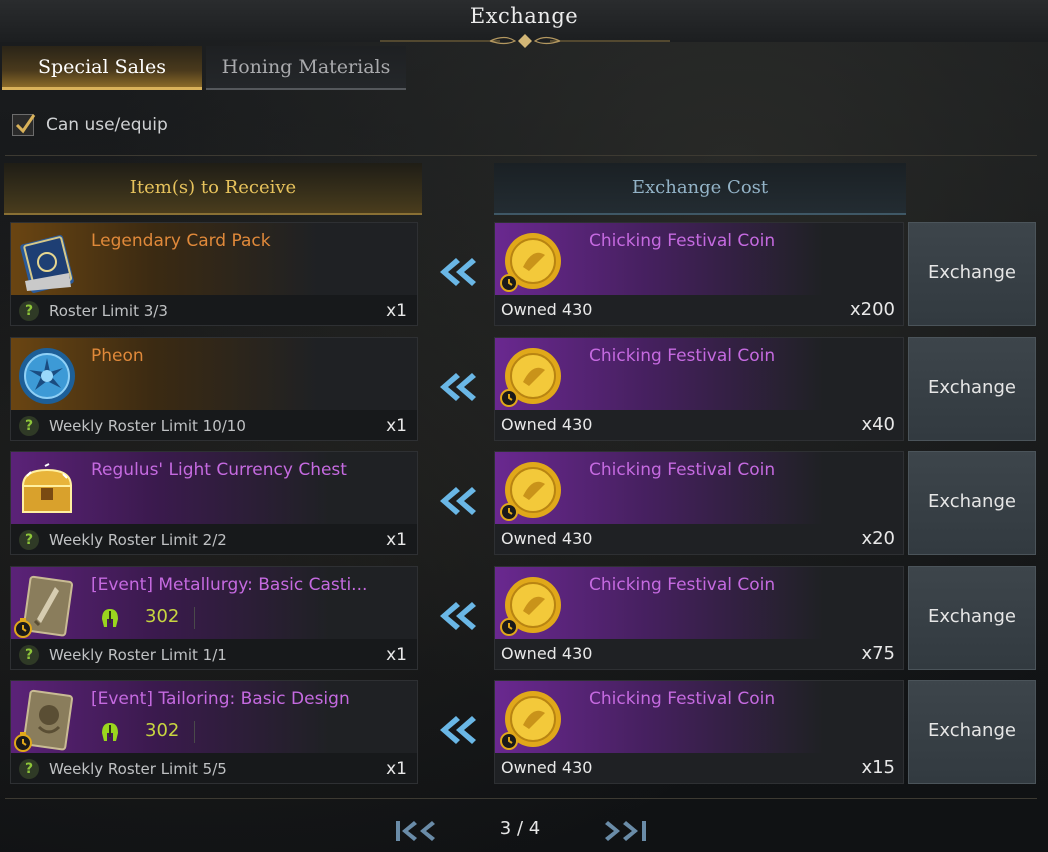  I want to click on reward-item-name: [Event] Tailoring: Basic Design, so click(220, 699).